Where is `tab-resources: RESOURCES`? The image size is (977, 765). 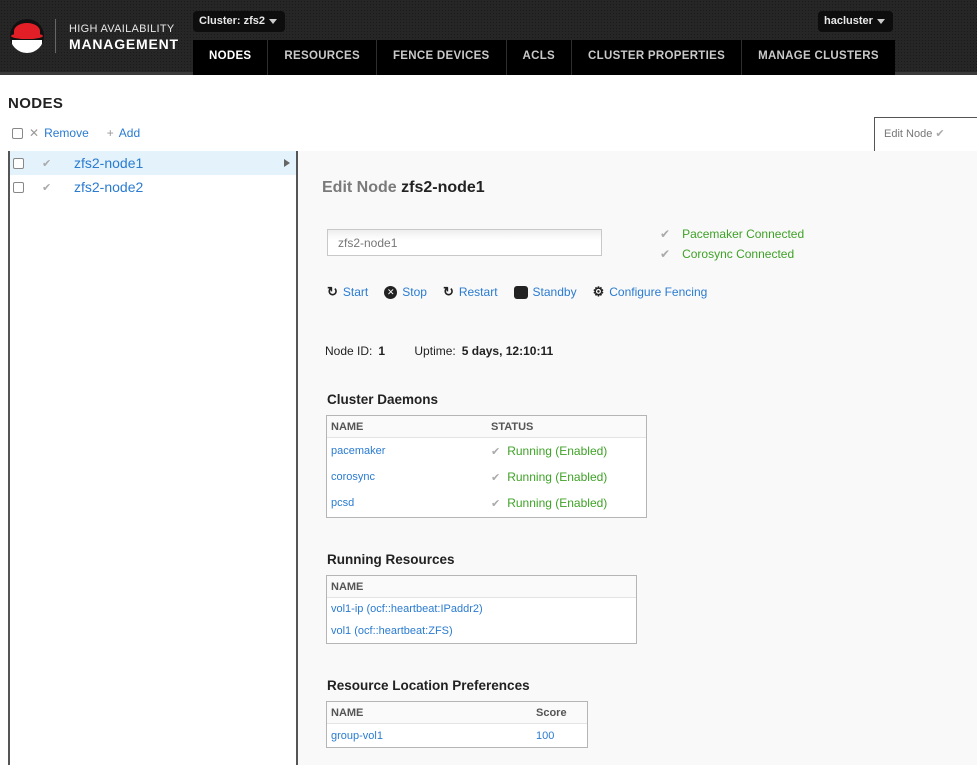
tab-resources: RESOURCES is located at coordinates (322, 57).